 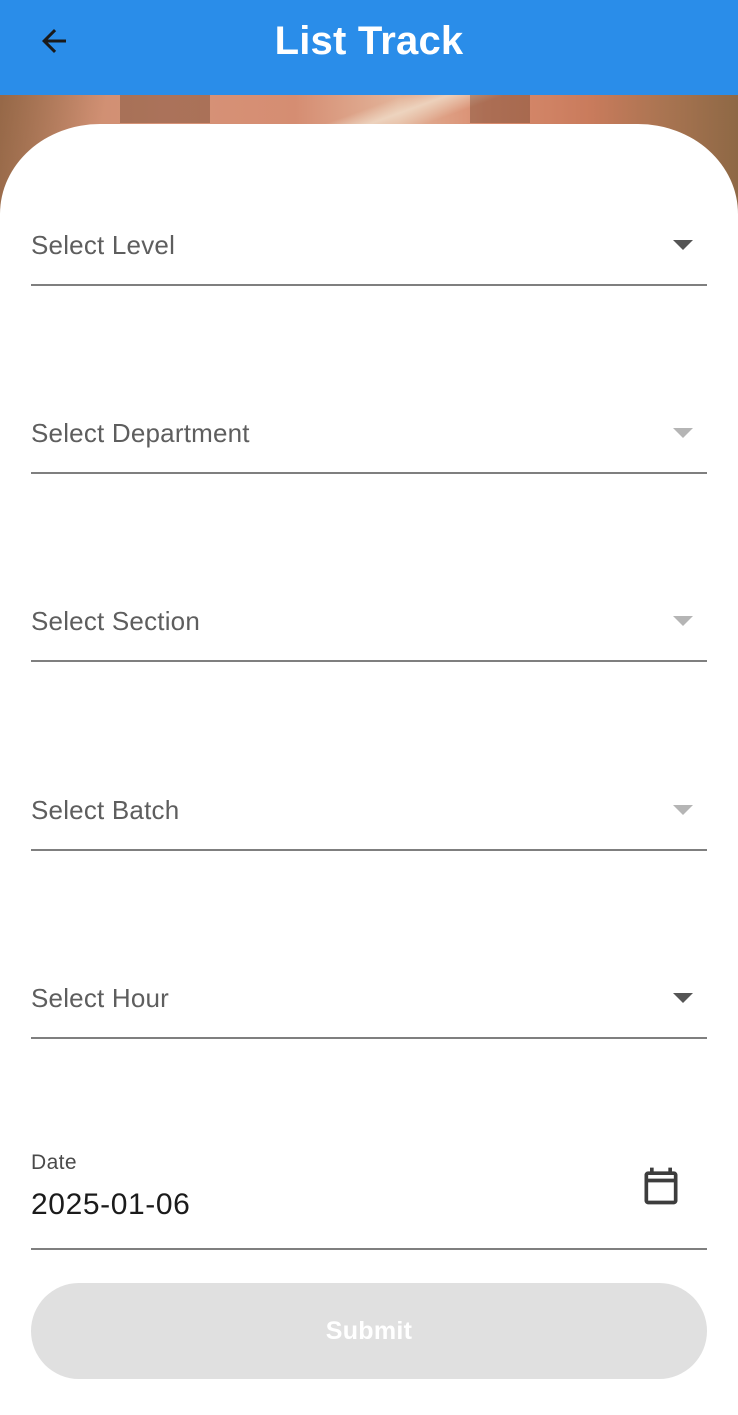 What do you see at coordinates (369, 445) in the screenshot?
I see `select-department-dropdown: Select Department` at bounding box center [369, 445].